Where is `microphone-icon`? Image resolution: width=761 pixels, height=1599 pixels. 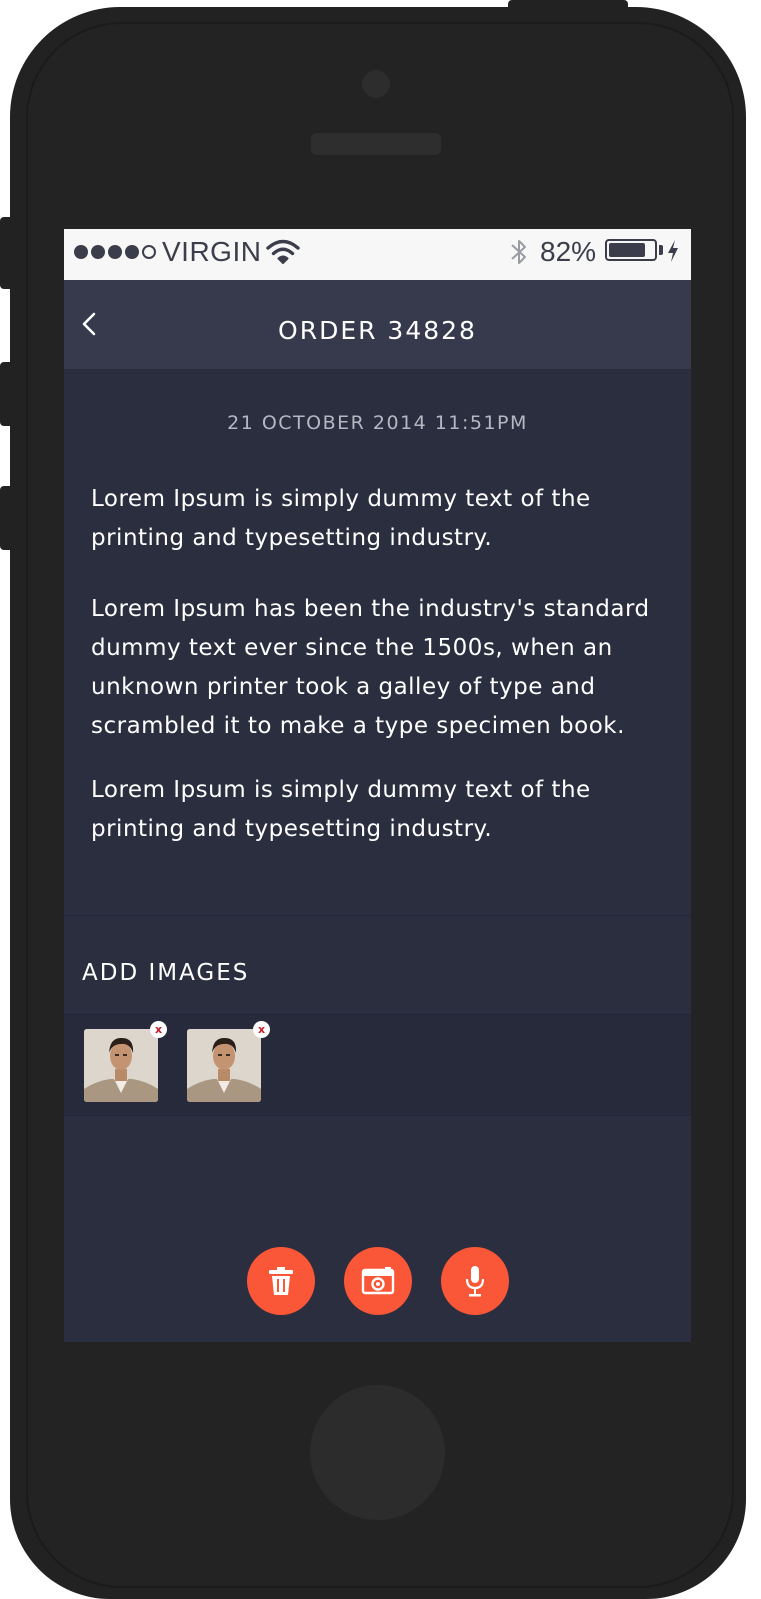
microphone-icon is located at coordinates (475, 1281).